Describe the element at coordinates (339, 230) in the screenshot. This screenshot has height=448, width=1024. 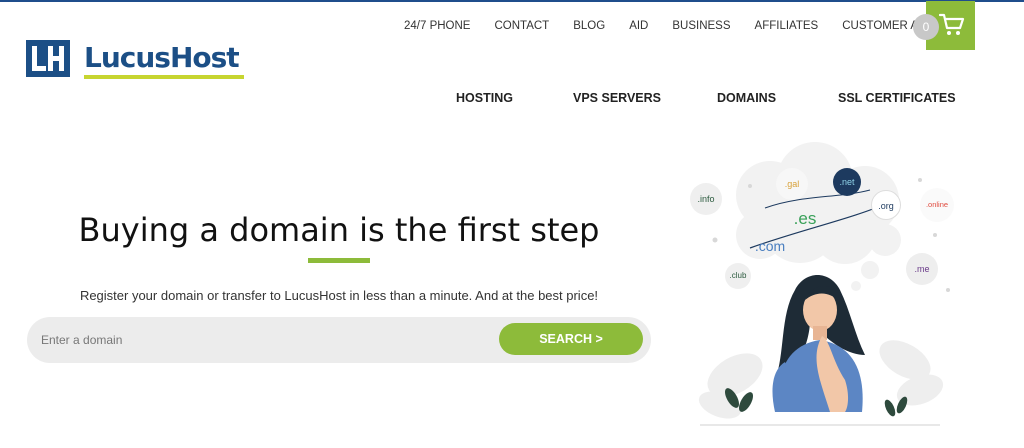
I see `hero-title: Buying a domain is the first step` at that location.